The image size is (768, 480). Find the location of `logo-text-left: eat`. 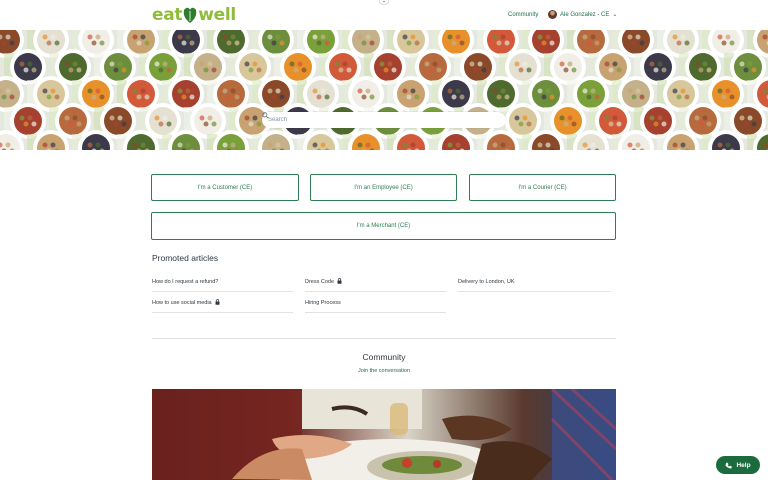

logo-text-left: eat is located at coordinates (167, 15).